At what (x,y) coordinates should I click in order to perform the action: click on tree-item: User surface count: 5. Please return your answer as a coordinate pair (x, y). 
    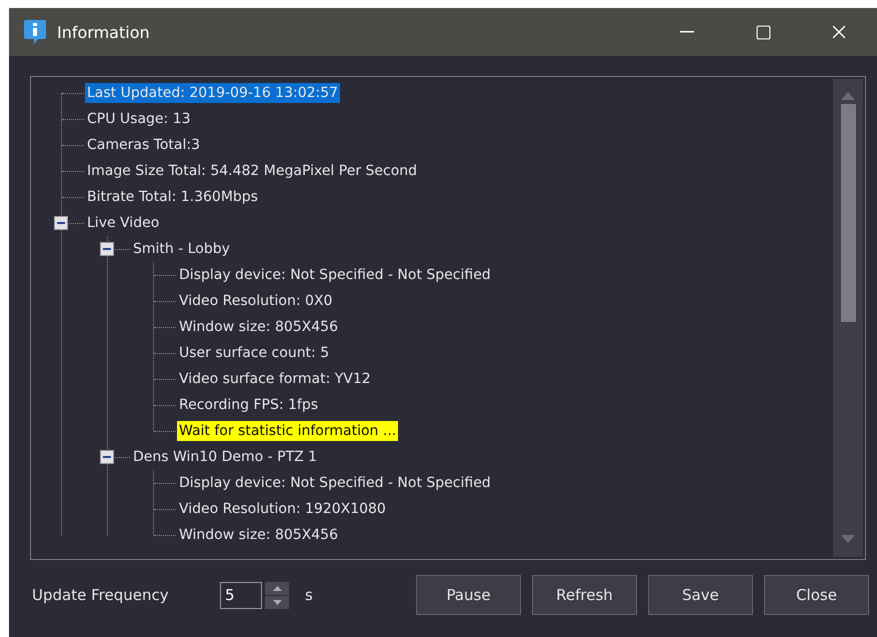
    Looking at the image, I should click on (254, 353).